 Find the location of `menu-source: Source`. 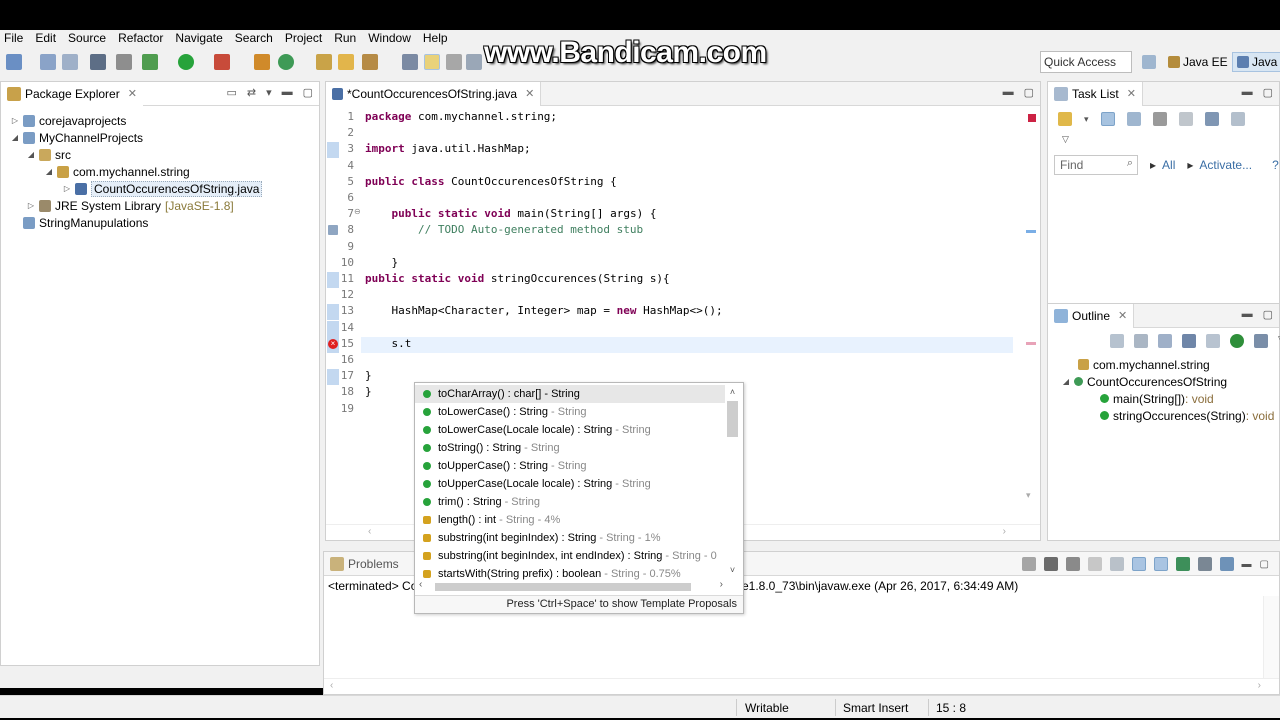

menu-source: Source is located at coordinates (87, 38).